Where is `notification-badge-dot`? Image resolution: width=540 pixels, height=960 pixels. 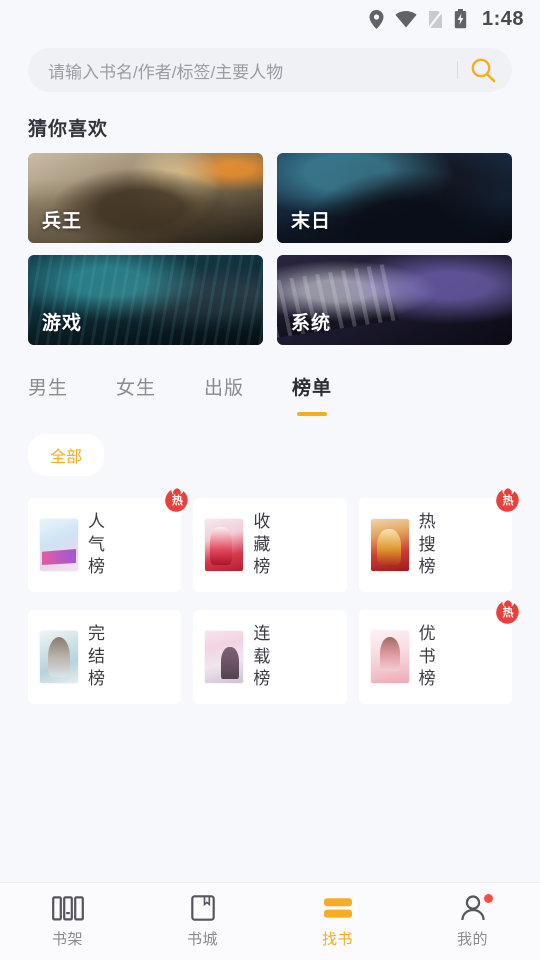
notification-badge-dot is located at coordinates (488, 898).